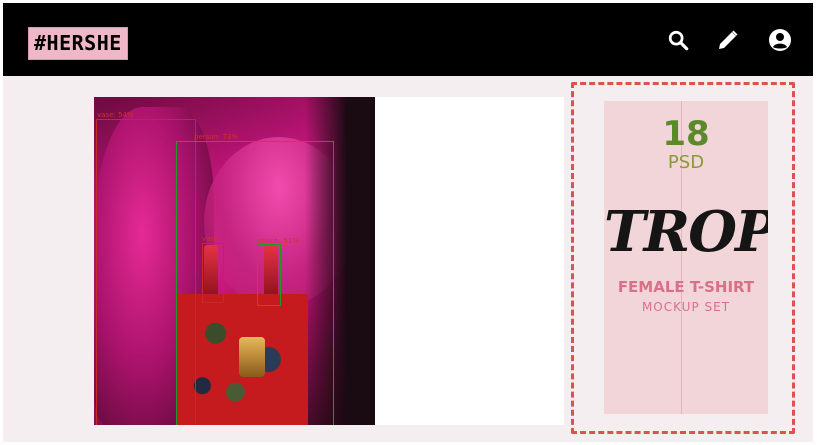 This screenshot has width=818, height=445. What do you see at coordinates (780, 40) in the screenshot?
I see `account-circle-icon` at bounding box center [780, 40].